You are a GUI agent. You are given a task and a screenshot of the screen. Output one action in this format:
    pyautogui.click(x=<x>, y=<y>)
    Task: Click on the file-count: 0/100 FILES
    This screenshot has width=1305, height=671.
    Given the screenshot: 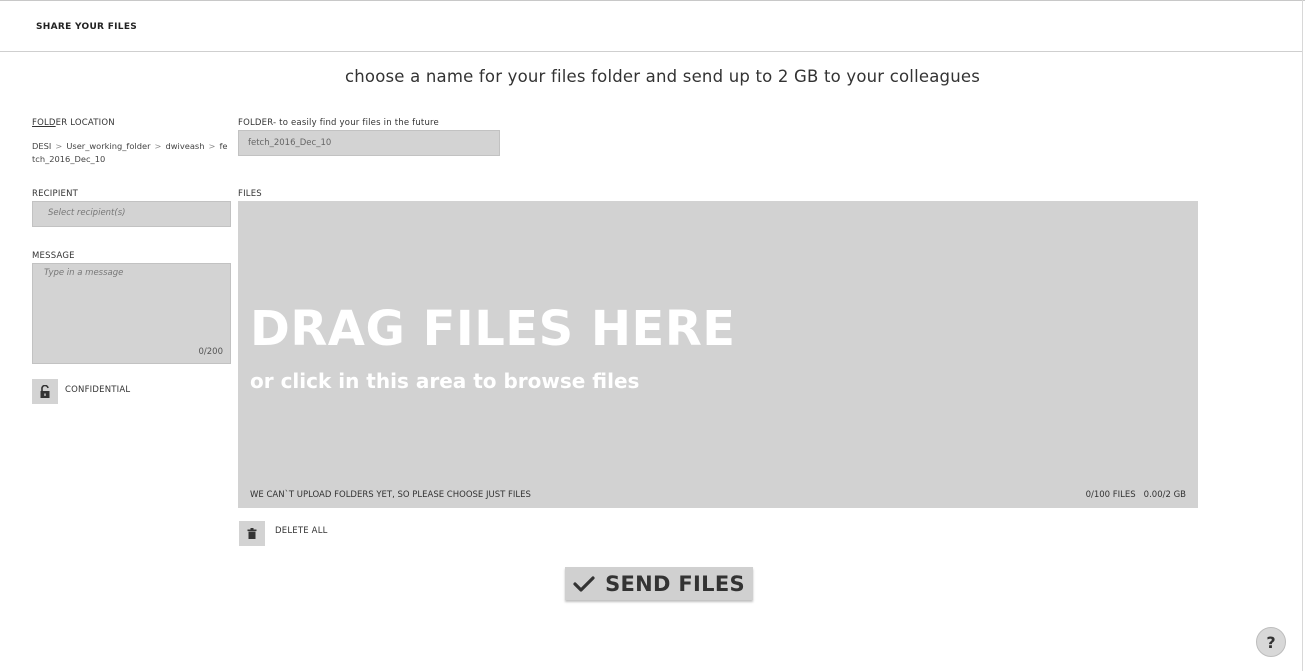 What is the action you would take?
    pyautogui.click(x=1110, y=495)
    